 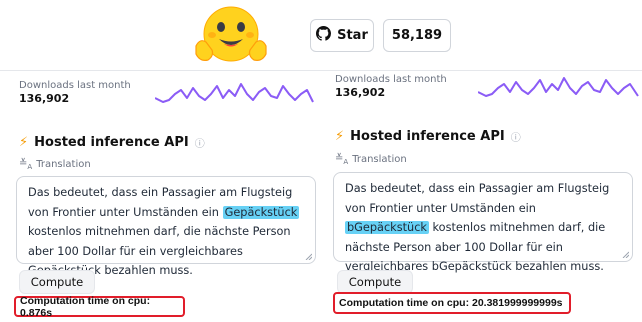 I want to click on github-icon, so click(x=324, y=35).